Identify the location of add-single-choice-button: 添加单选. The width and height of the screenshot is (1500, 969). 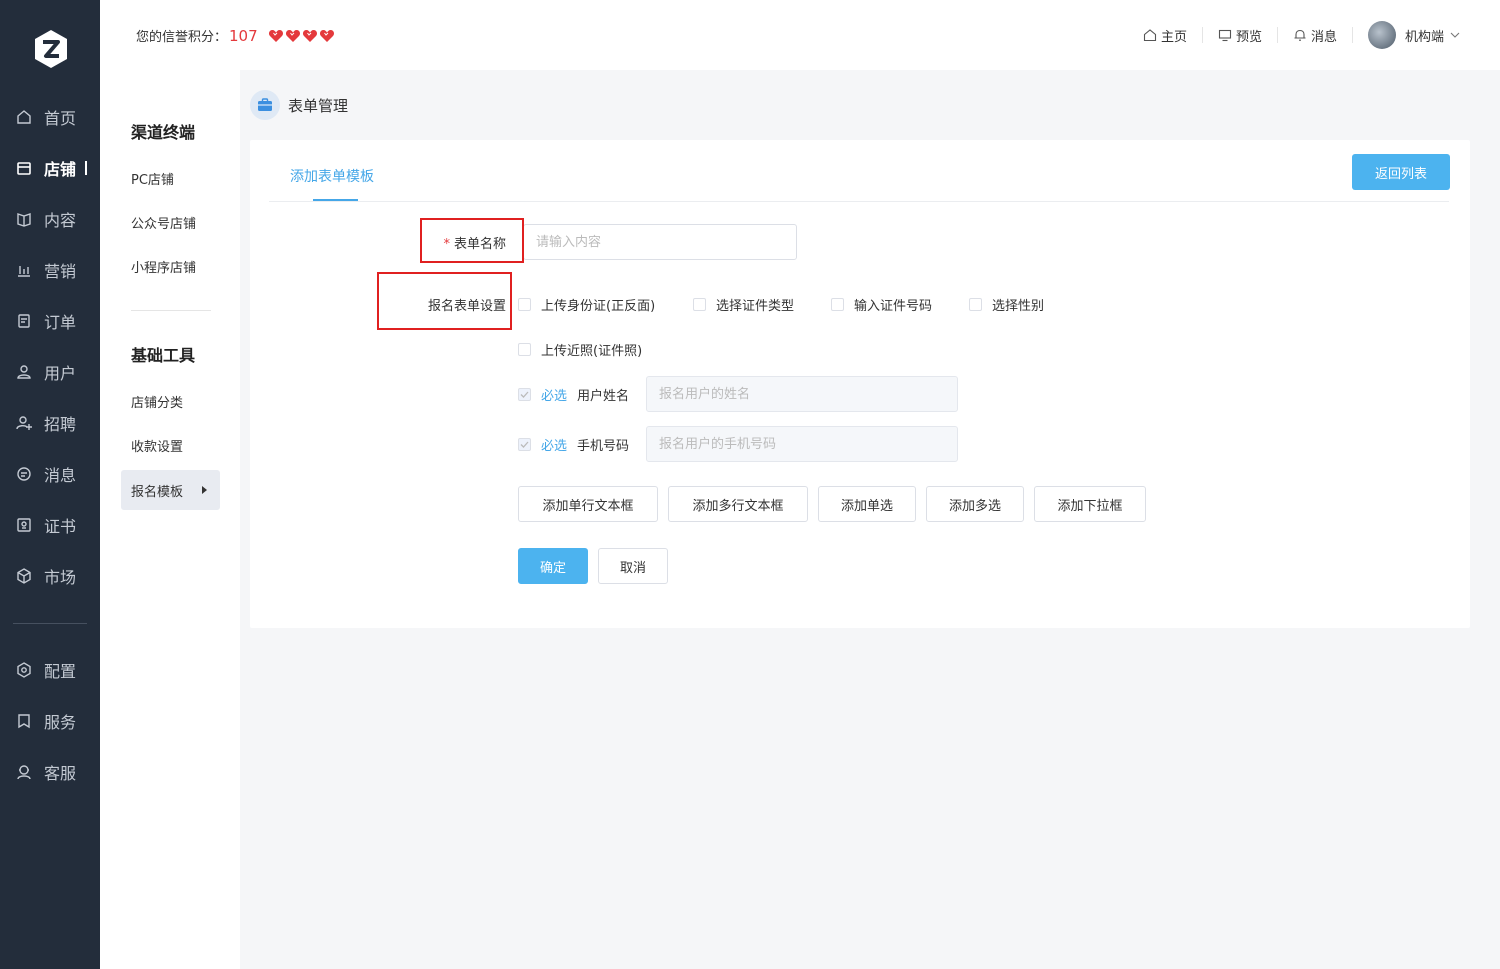
(867, 504).